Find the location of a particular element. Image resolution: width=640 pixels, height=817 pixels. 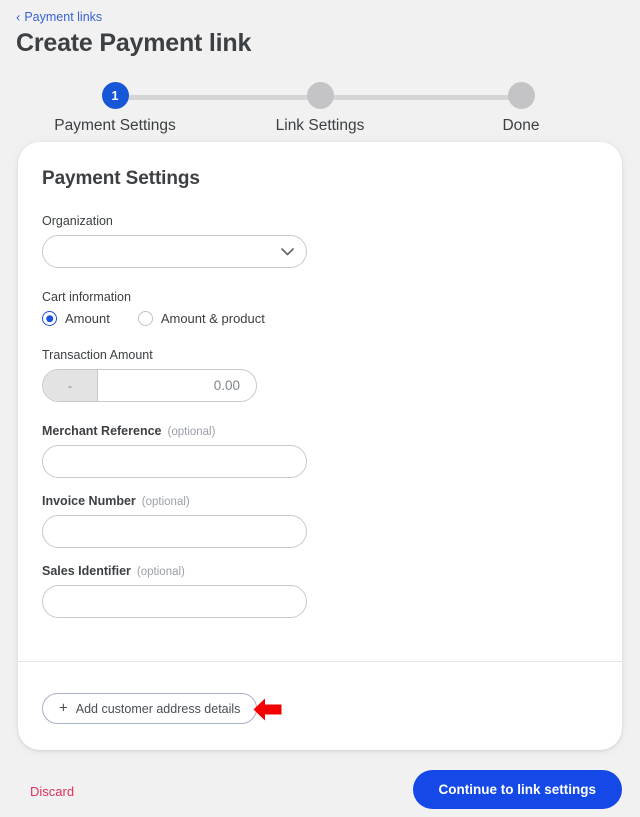

stepper-label-1: Payment Settings is located at coordinates (115, 125).